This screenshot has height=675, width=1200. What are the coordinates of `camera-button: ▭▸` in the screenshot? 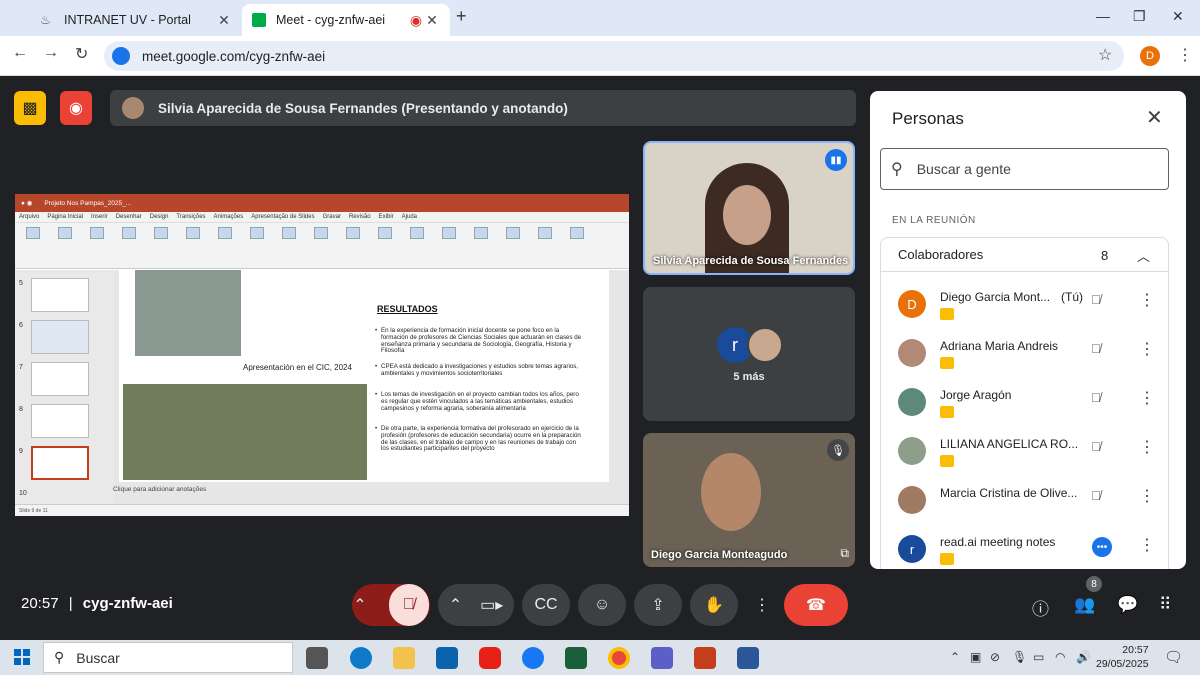 It's located at (491, 605).